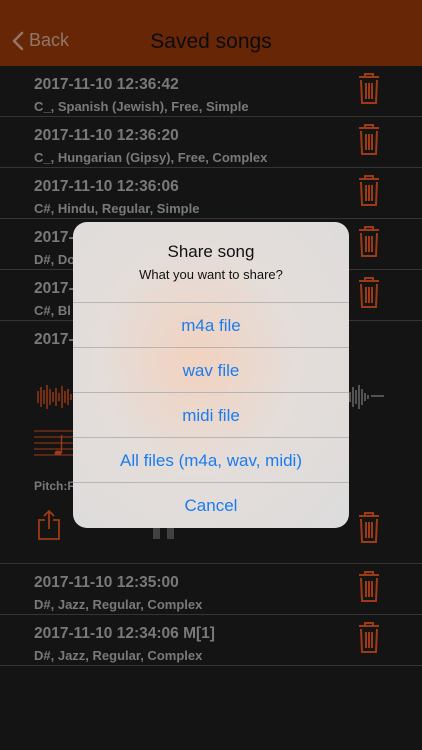 This screenshot has width=422, height=750. I want to click on dialog-title: Share song, so click(211, 251).